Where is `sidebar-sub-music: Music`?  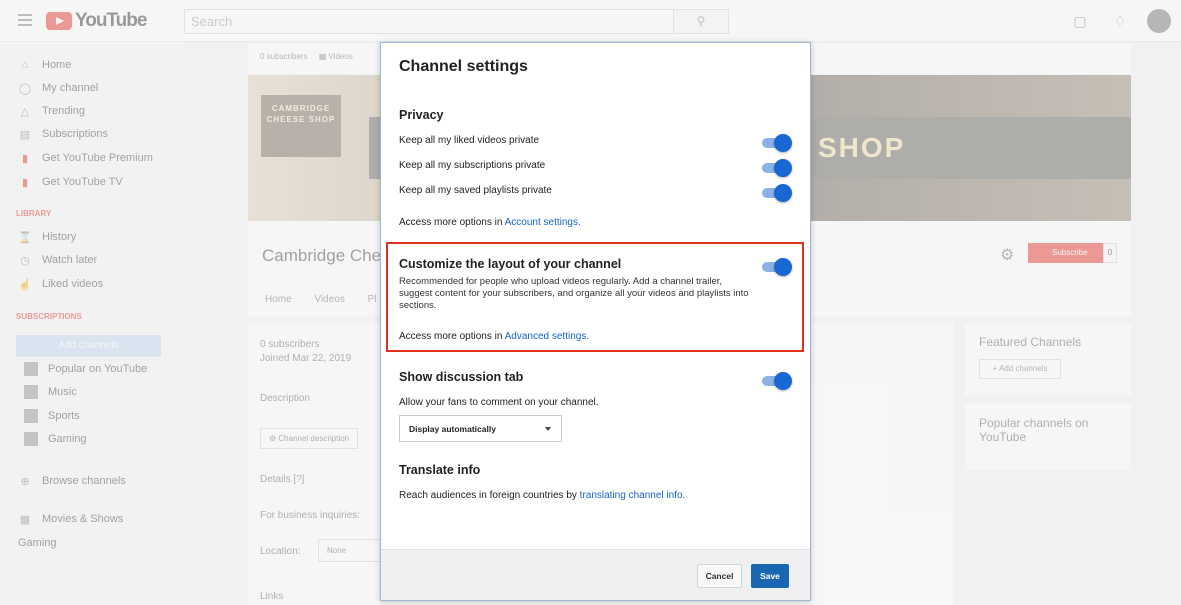
sidebar-sub-music: Music is located at coordinates (50, 392).